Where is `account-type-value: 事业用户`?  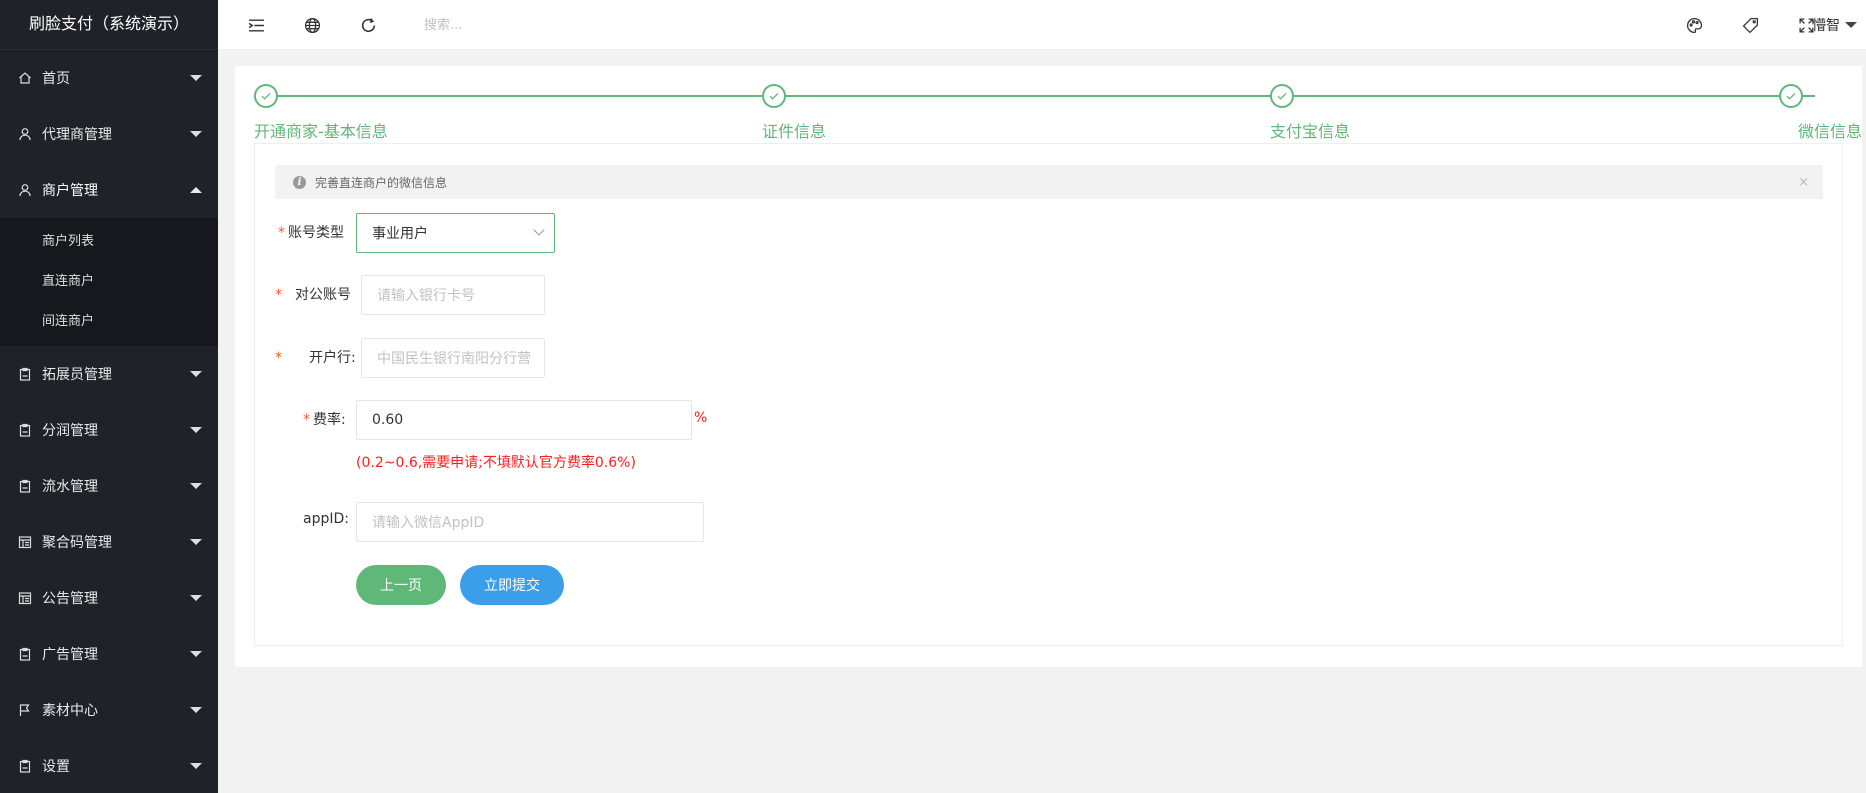 account-type-value: 事业用户 is located at coordinates (400, 234).